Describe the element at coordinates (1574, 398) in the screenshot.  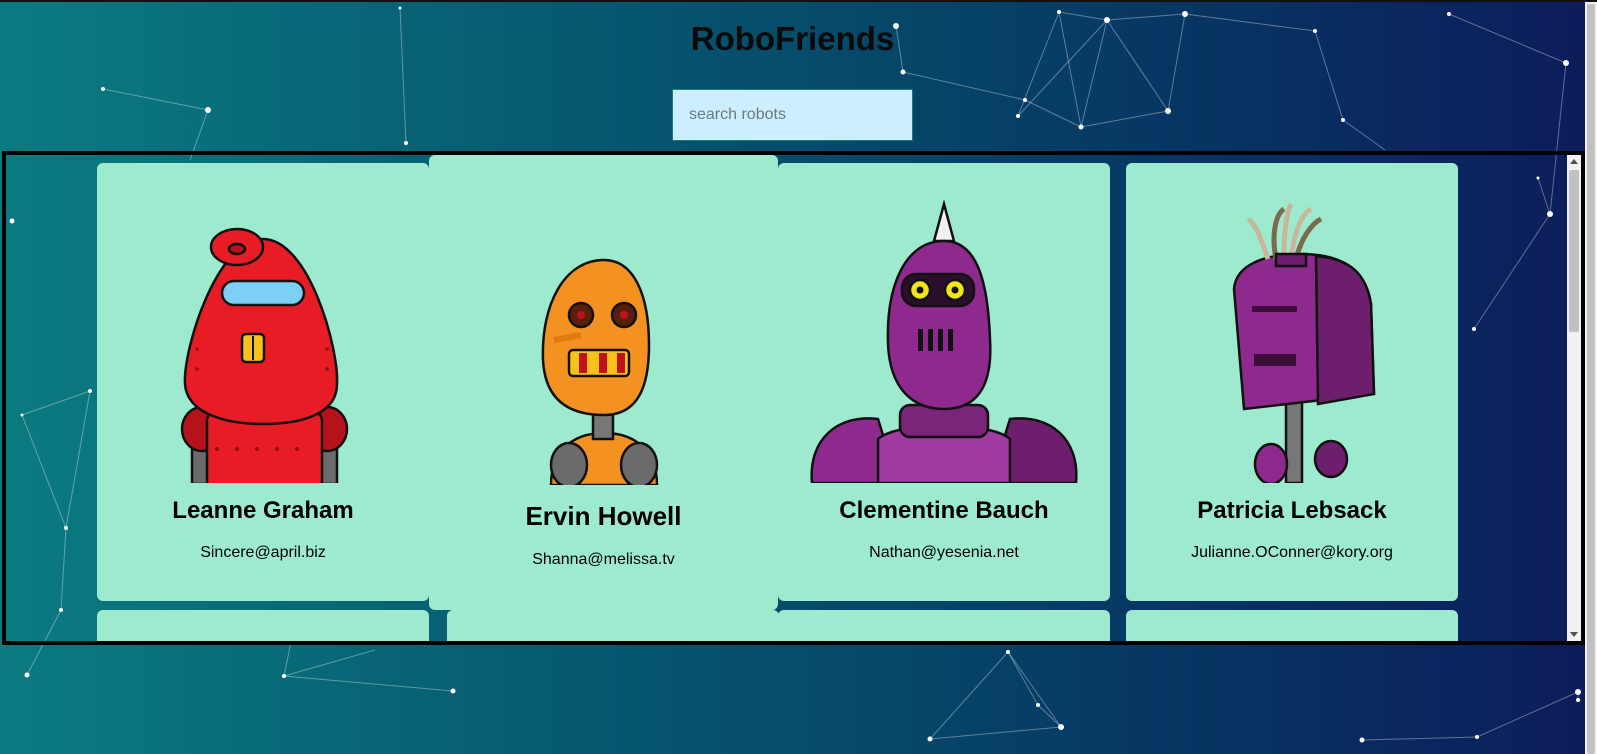
I see `scrollbar` at that location.